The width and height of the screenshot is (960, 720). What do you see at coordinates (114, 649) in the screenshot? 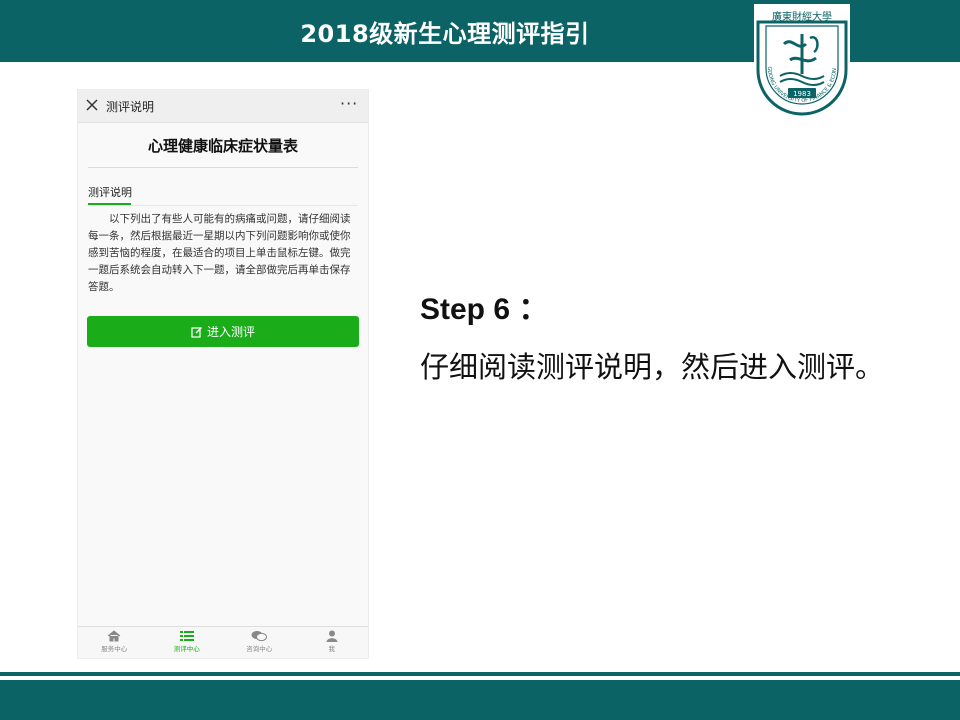
I see `tabbar-label: 服务中心` at bounding box center [114, 649].